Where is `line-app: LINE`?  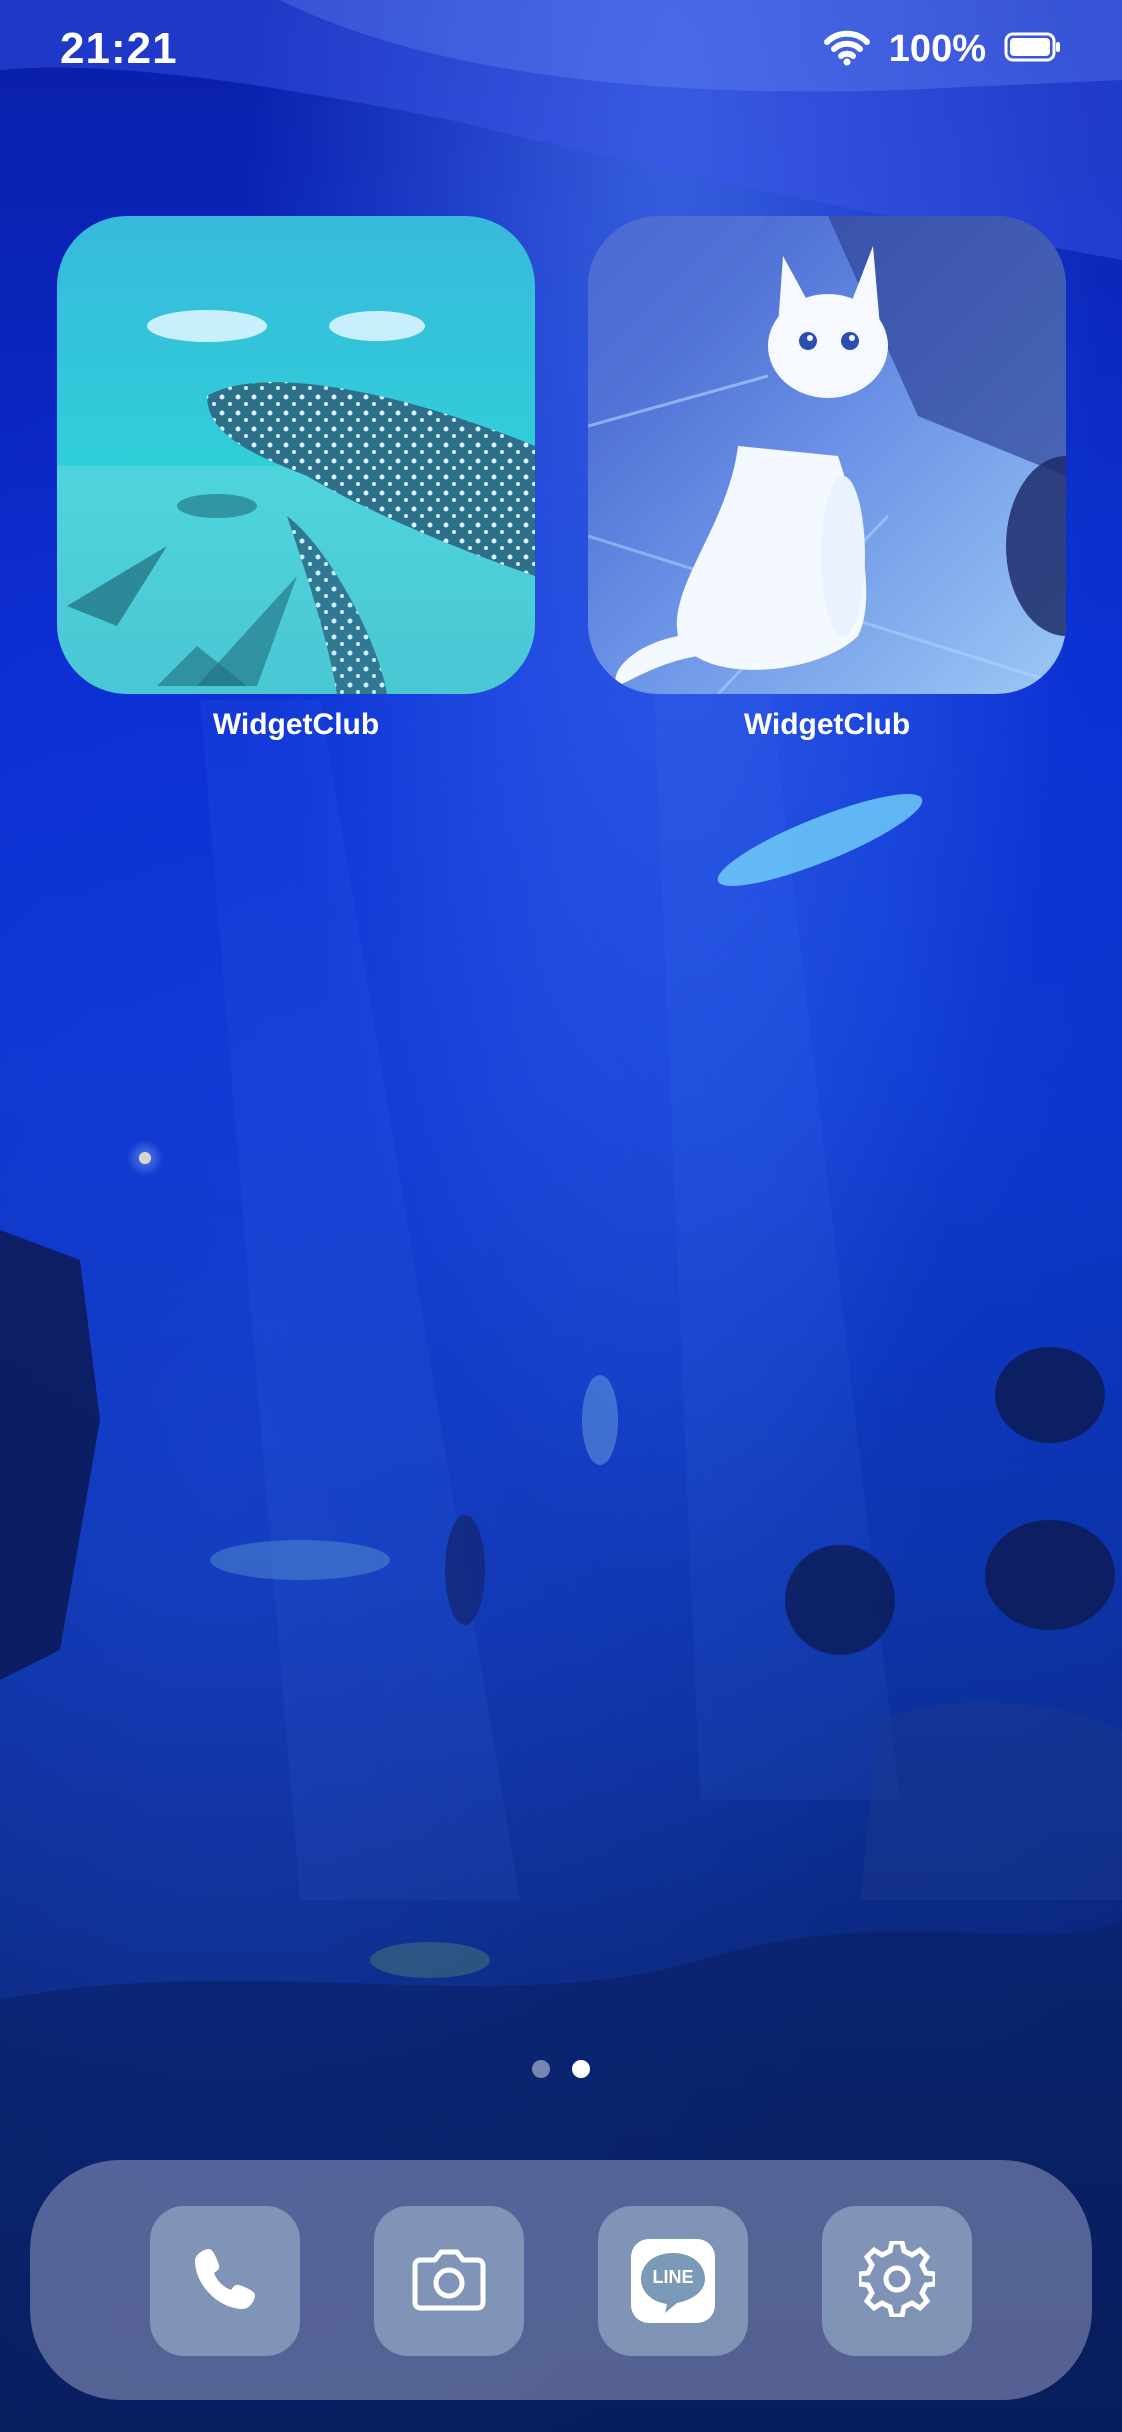
line-app: LINE is located at coordinates (673, 2281).